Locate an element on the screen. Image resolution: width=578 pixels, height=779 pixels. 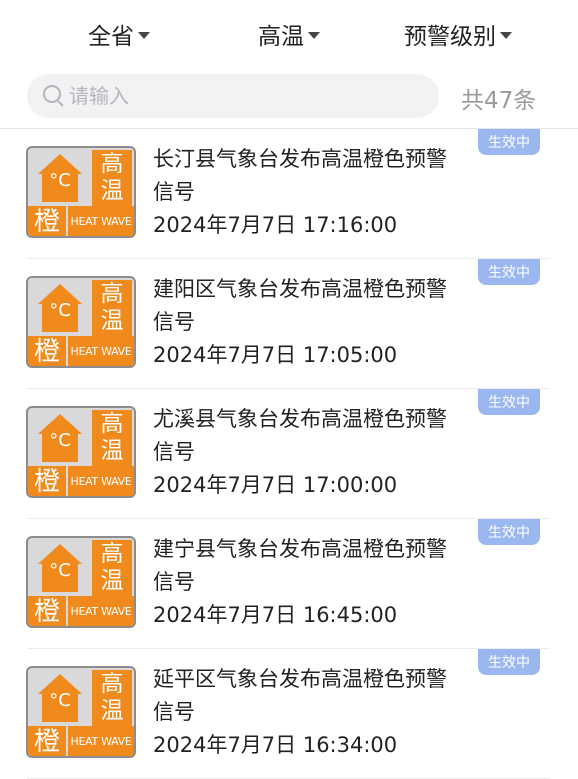
level-filter-label: 预警级别 is located at coordinates (450, 37).